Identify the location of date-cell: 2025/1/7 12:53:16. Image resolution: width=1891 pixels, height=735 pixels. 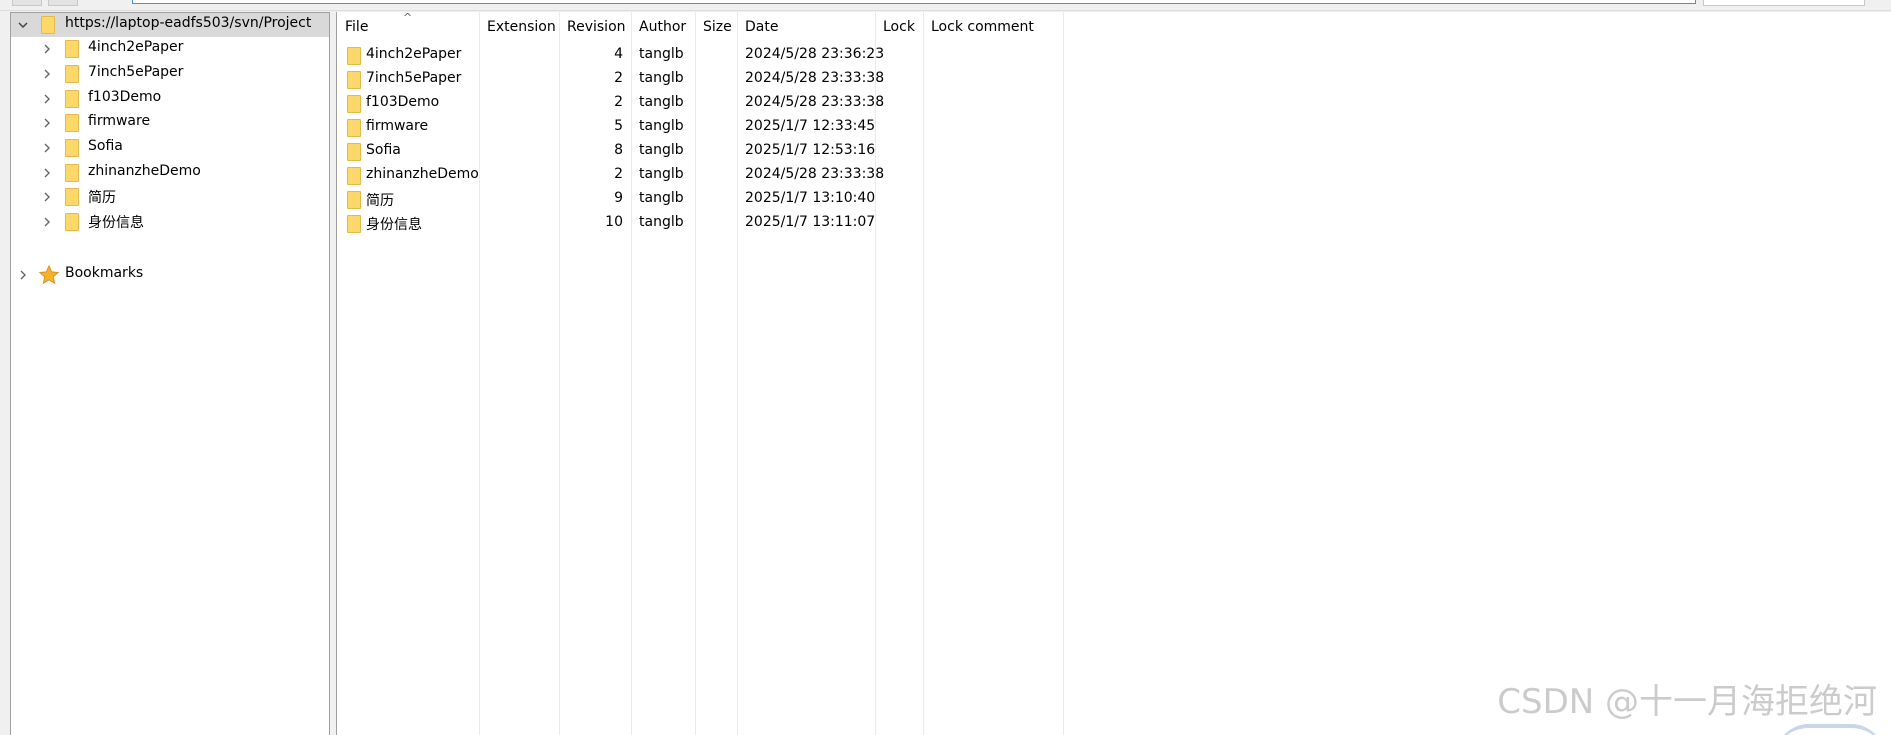
(810, 150).